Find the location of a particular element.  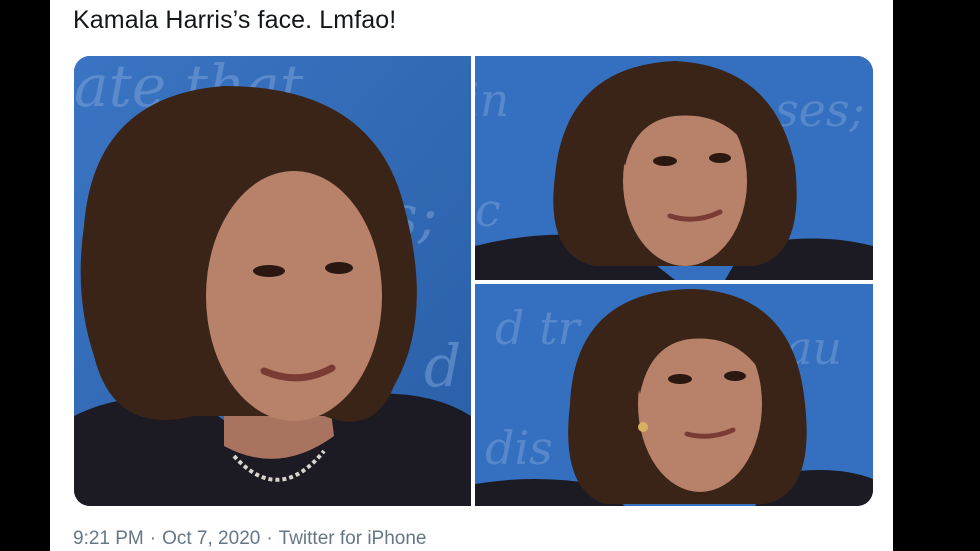

tweet-meta: 9:21 PM · Oct 7, 2020 · Twitter for iPhone is located at coordinates (250, 539).